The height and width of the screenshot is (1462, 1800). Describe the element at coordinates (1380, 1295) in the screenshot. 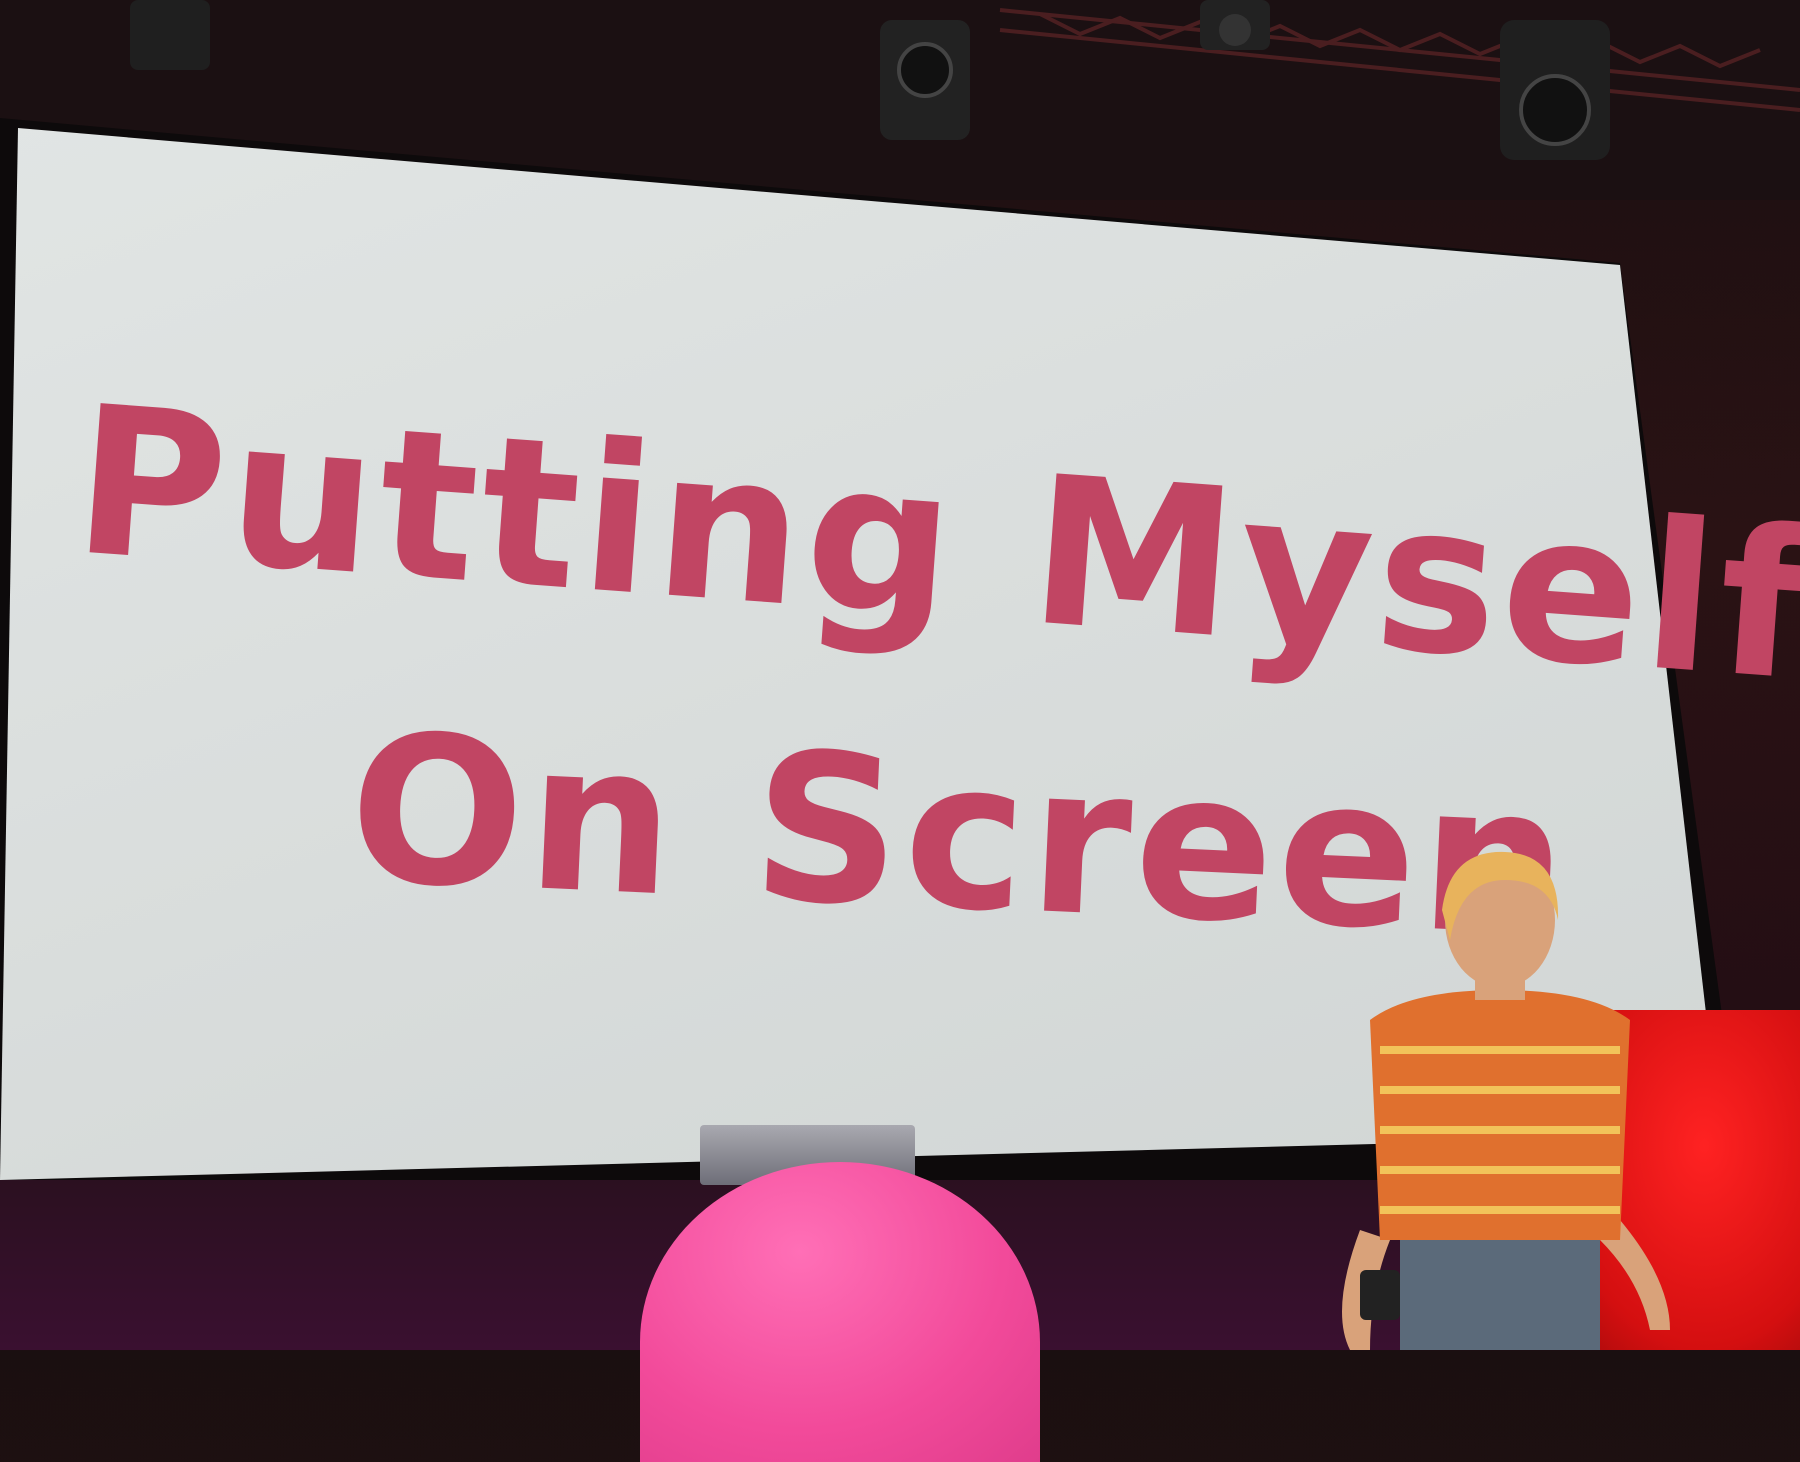

I see `clicker-remote` at that location.